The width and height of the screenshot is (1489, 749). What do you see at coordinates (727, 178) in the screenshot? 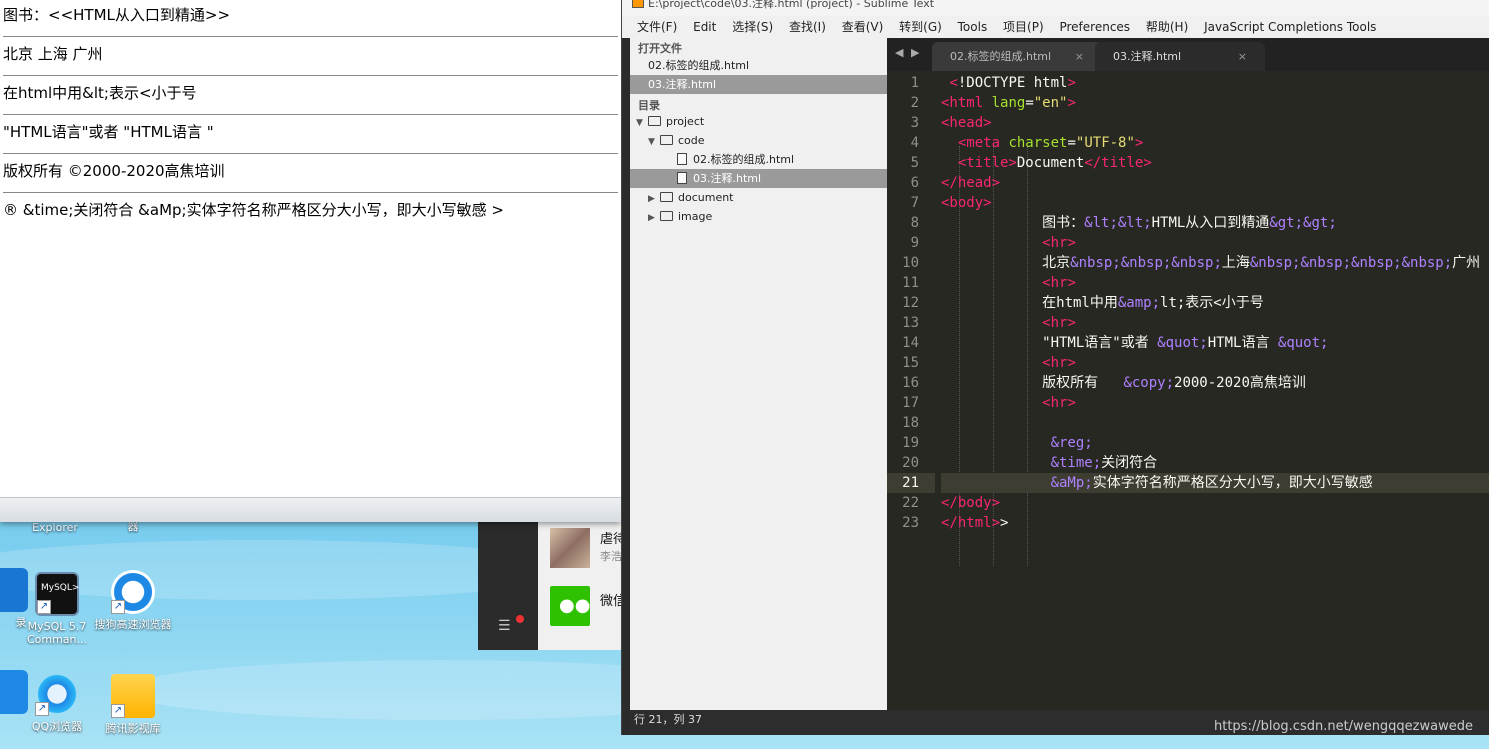
I see `file-label: 03.注释.html` at bounding box center [727, 178].